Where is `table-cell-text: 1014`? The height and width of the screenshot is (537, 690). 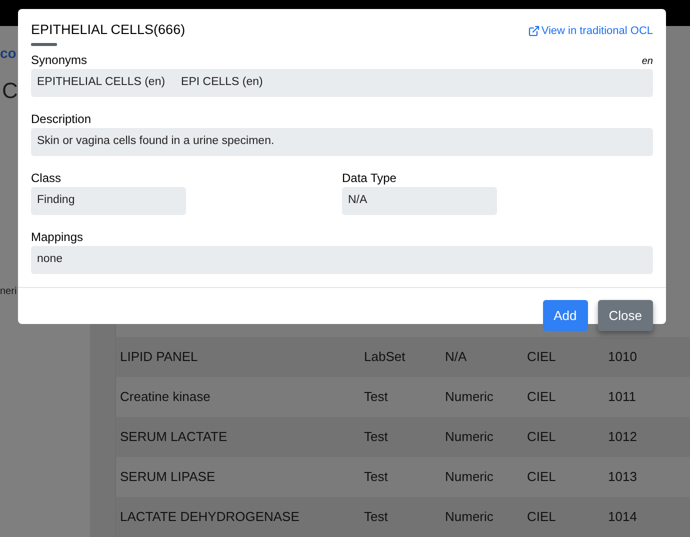
table-cell-text: 1014 is located at coordinates (622, 517).